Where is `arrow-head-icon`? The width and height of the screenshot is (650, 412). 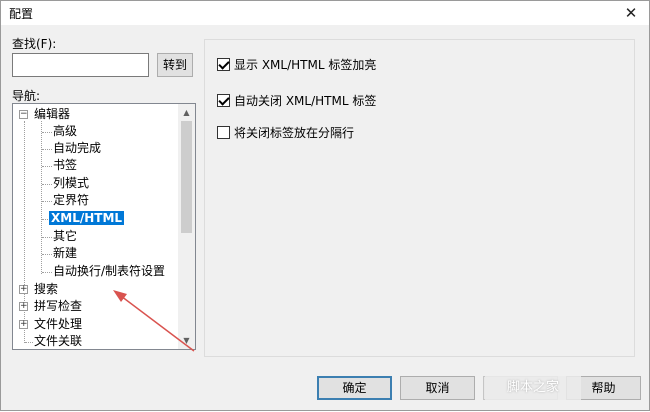
arrow-head-icon is located at coordinates (120, 296).